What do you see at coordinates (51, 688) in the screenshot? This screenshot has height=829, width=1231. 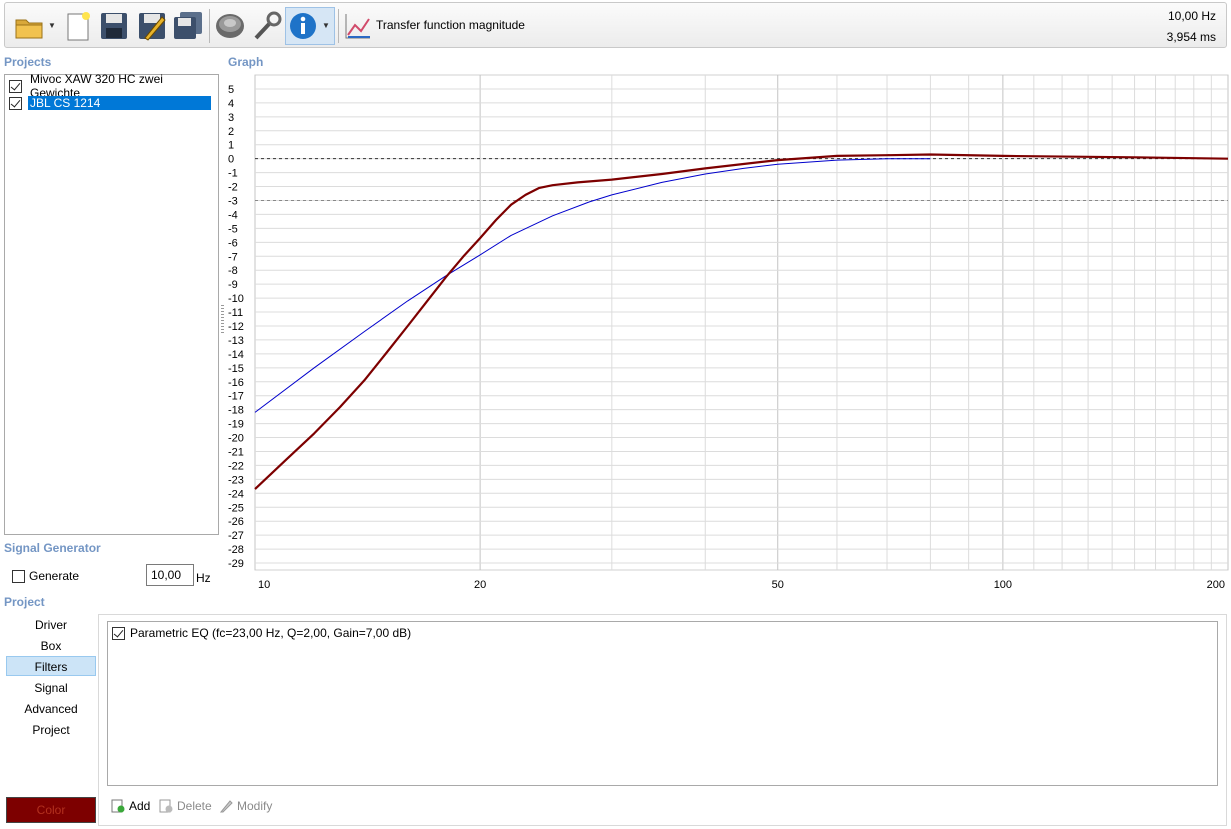 I see `nav-signal: Signal` at bounding box center [51, 688].